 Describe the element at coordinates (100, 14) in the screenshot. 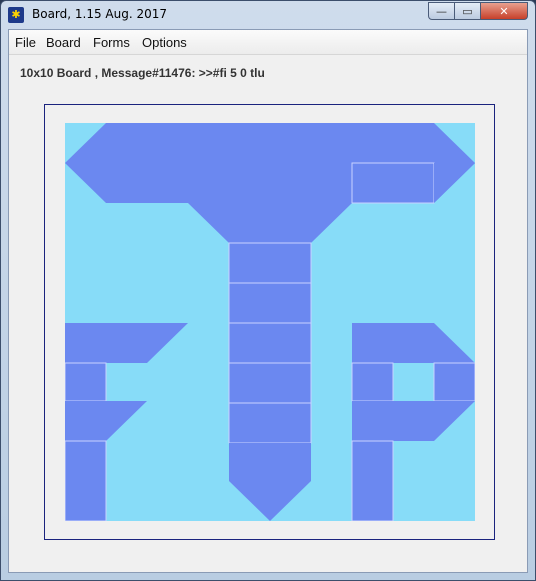

I see `window-title: Board, 1.15 Aug. 2017` at that location.